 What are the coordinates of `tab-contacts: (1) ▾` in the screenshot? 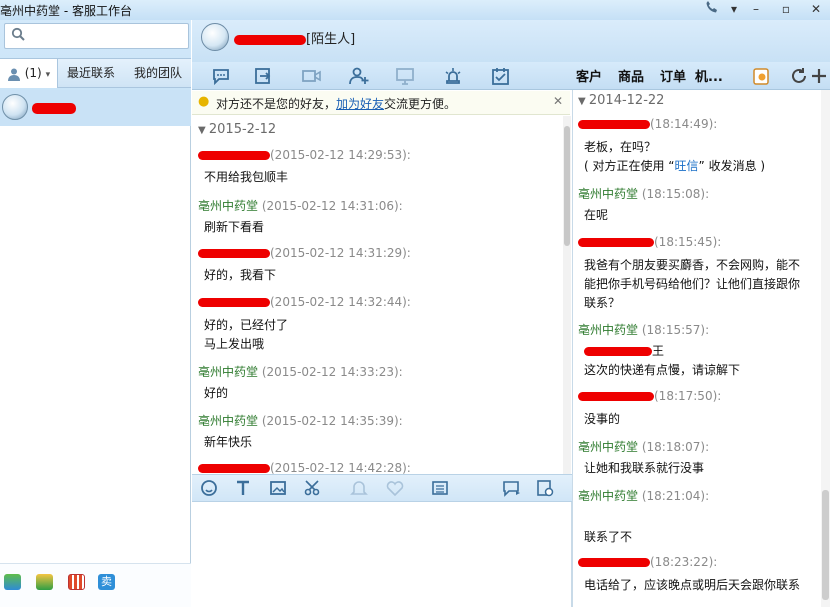 It's located at (29, 73).